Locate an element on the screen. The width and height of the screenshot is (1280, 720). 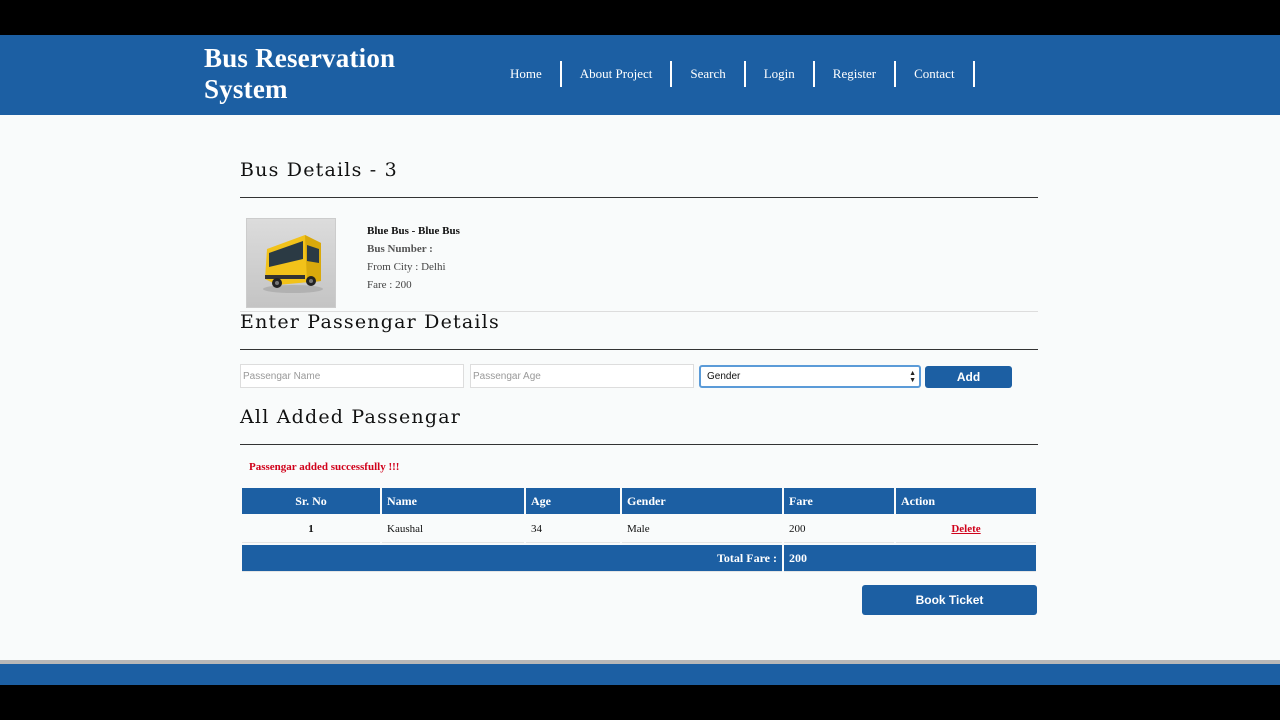
col-sr-no: Sr. No is located at coordinates (311, 501).